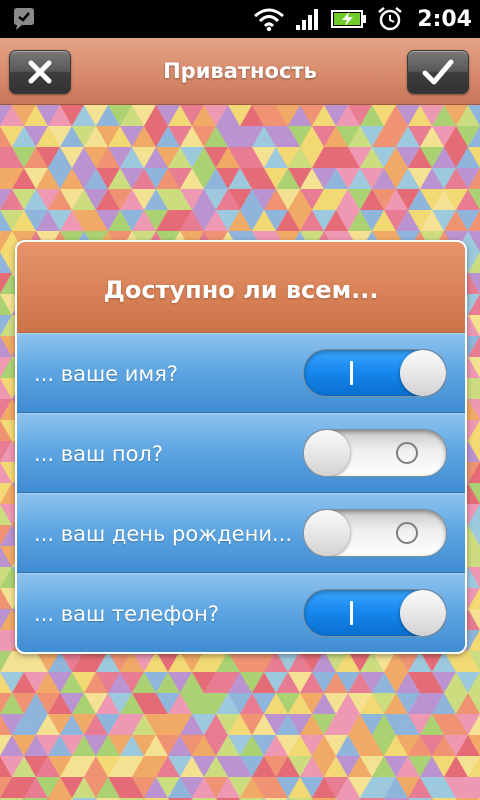 The image size is (480, 800). I want to click on list-item: ... ваш телефон?, so click(241, 612).